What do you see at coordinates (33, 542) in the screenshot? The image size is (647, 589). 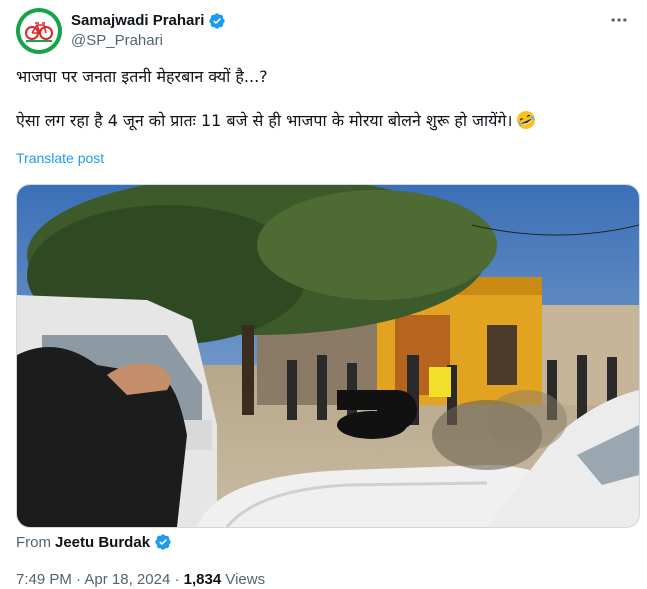 I see `from-label: From` at bounding box center [33, 542].